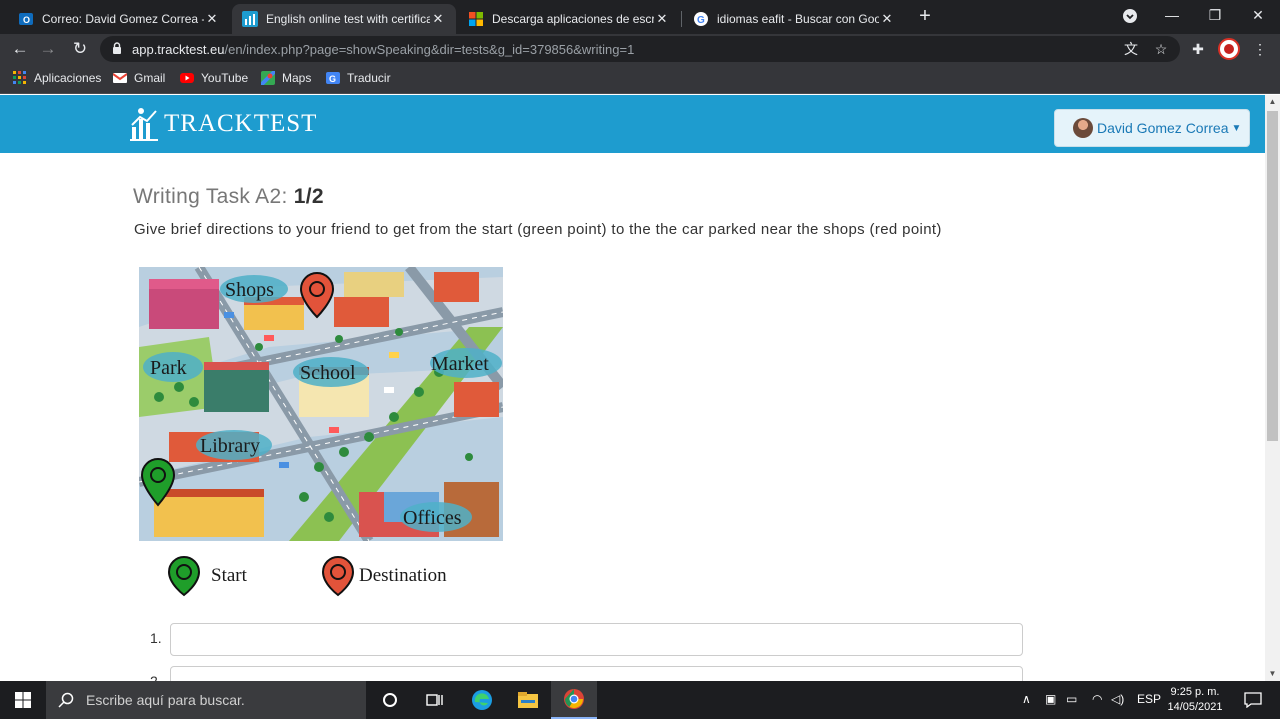 The height and width of the screenshot is (719, 1280). Describe the element at coordinates (1071, 699) in the screenshot. I see `battery-icon: ▭` at that location.